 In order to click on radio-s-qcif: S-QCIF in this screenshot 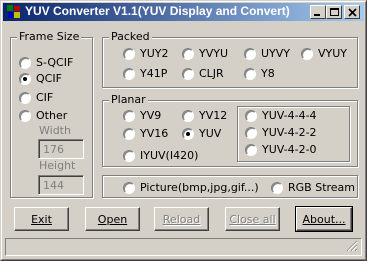, I will do `click(46, 62)`.